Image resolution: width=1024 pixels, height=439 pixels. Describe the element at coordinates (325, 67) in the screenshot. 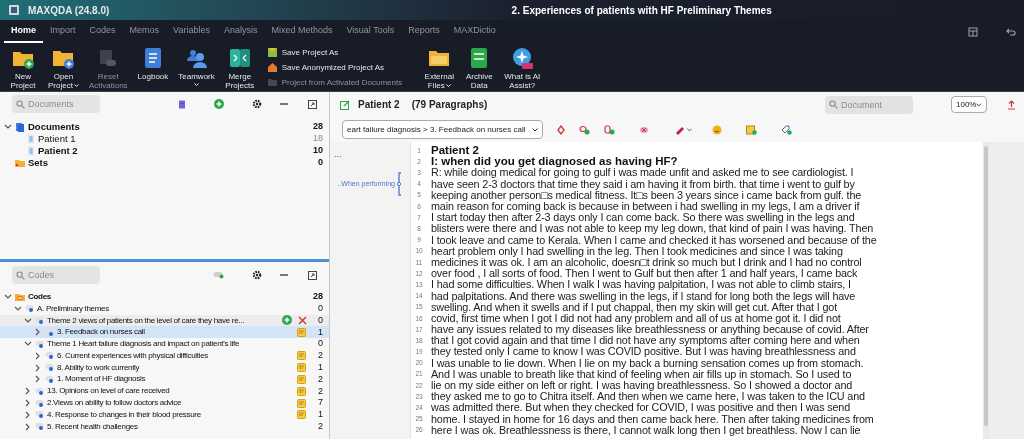

I see `ribbon-button: Save Anonymized Project As` at that location.